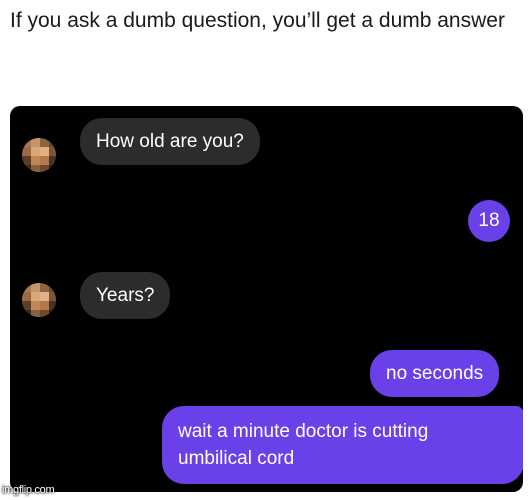 The width and height of the screenshot is (531, 500). I want to click on imgflip-watermark: imgflip.com, so click(28, 490).